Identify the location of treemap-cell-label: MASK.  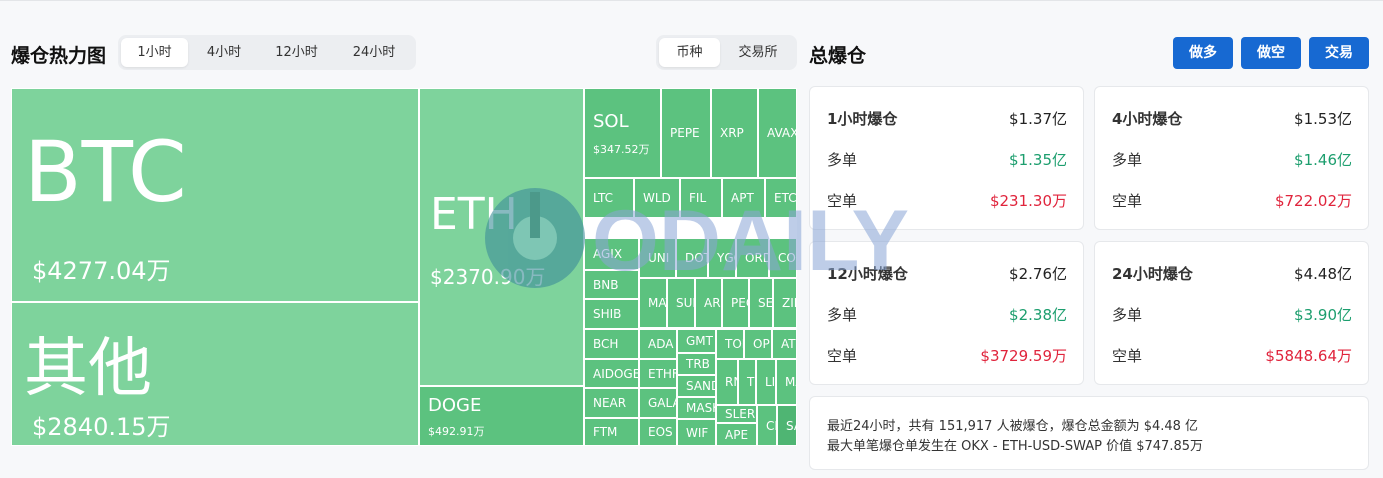
(700, 408).